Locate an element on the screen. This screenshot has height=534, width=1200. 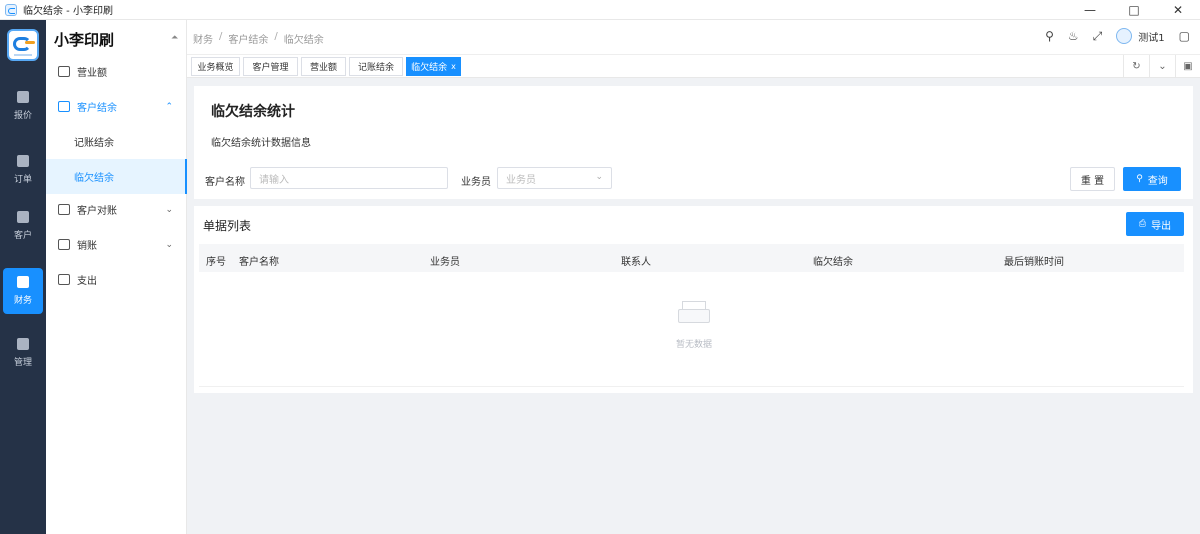
salesman-select: 业务员 ⌄ is located at coordinates (554, 178).